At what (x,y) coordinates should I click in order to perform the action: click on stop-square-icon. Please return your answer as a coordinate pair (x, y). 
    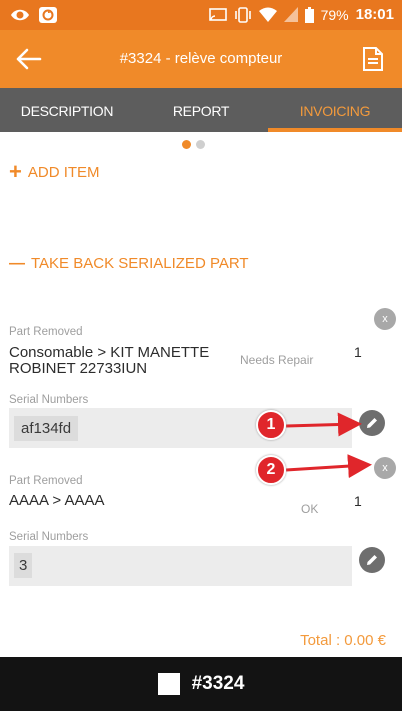
    Looking at the image, I should click on (168, 684).